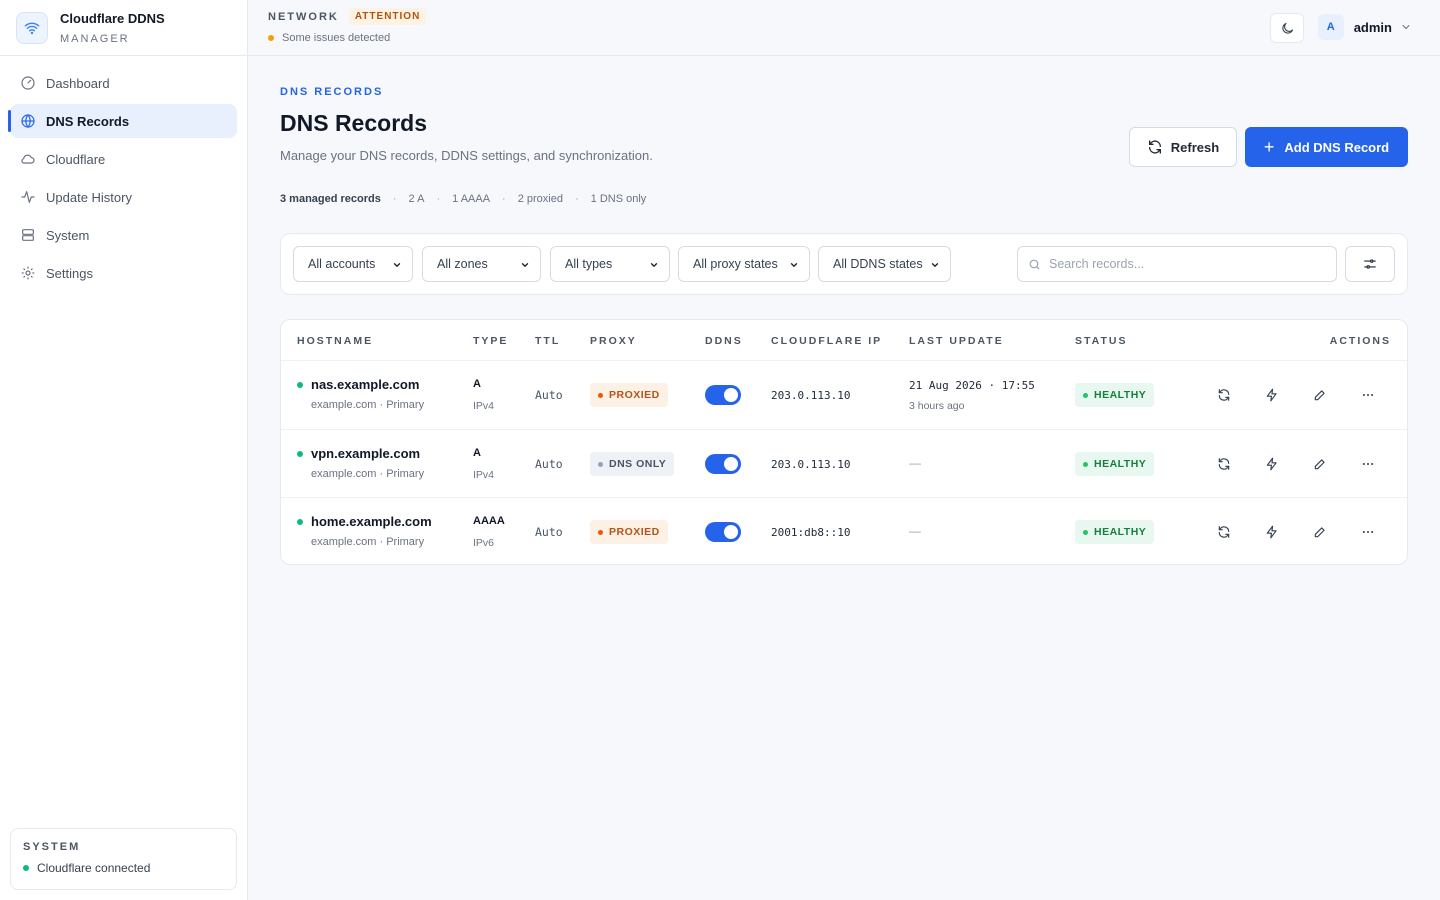  What do you see at coordinates (1085, 464) in the screenshot?
I see `status-dot` at bounding box center [1085, 464].